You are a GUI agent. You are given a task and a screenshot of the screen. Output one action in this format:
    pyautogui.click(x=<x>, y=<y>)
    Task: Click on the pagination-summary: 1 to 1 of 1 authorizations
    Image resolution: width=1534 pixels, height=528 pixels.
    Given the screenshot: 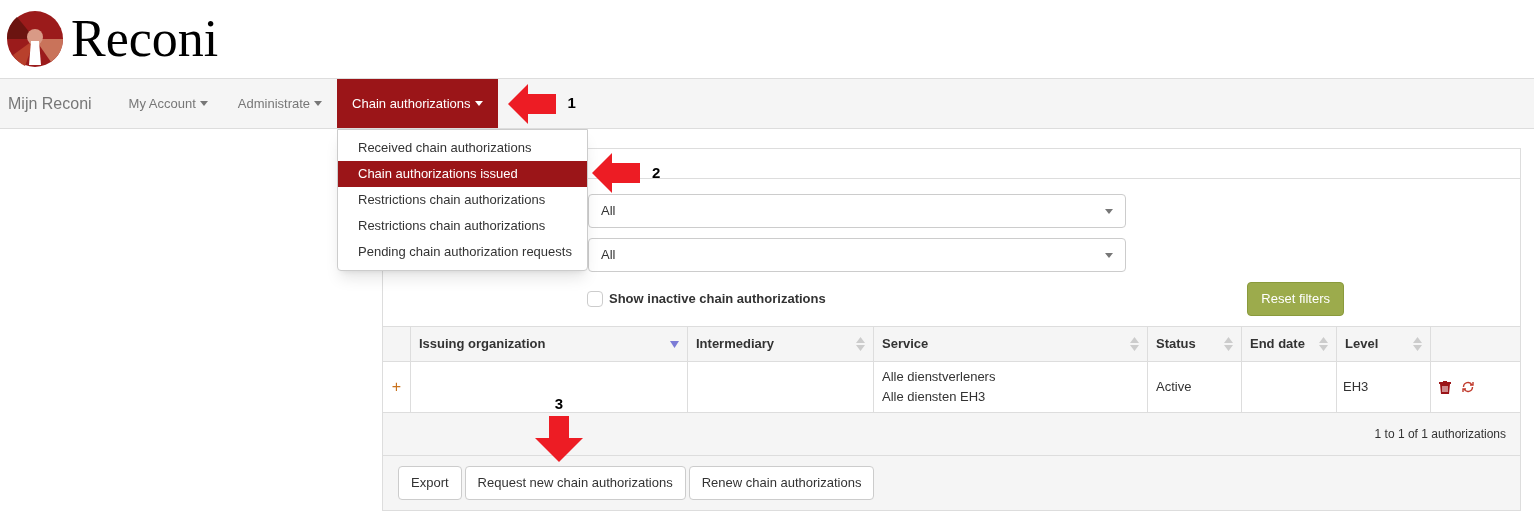 What is the action you would take?
    pyautogui.click(x=1440, y=434)
    